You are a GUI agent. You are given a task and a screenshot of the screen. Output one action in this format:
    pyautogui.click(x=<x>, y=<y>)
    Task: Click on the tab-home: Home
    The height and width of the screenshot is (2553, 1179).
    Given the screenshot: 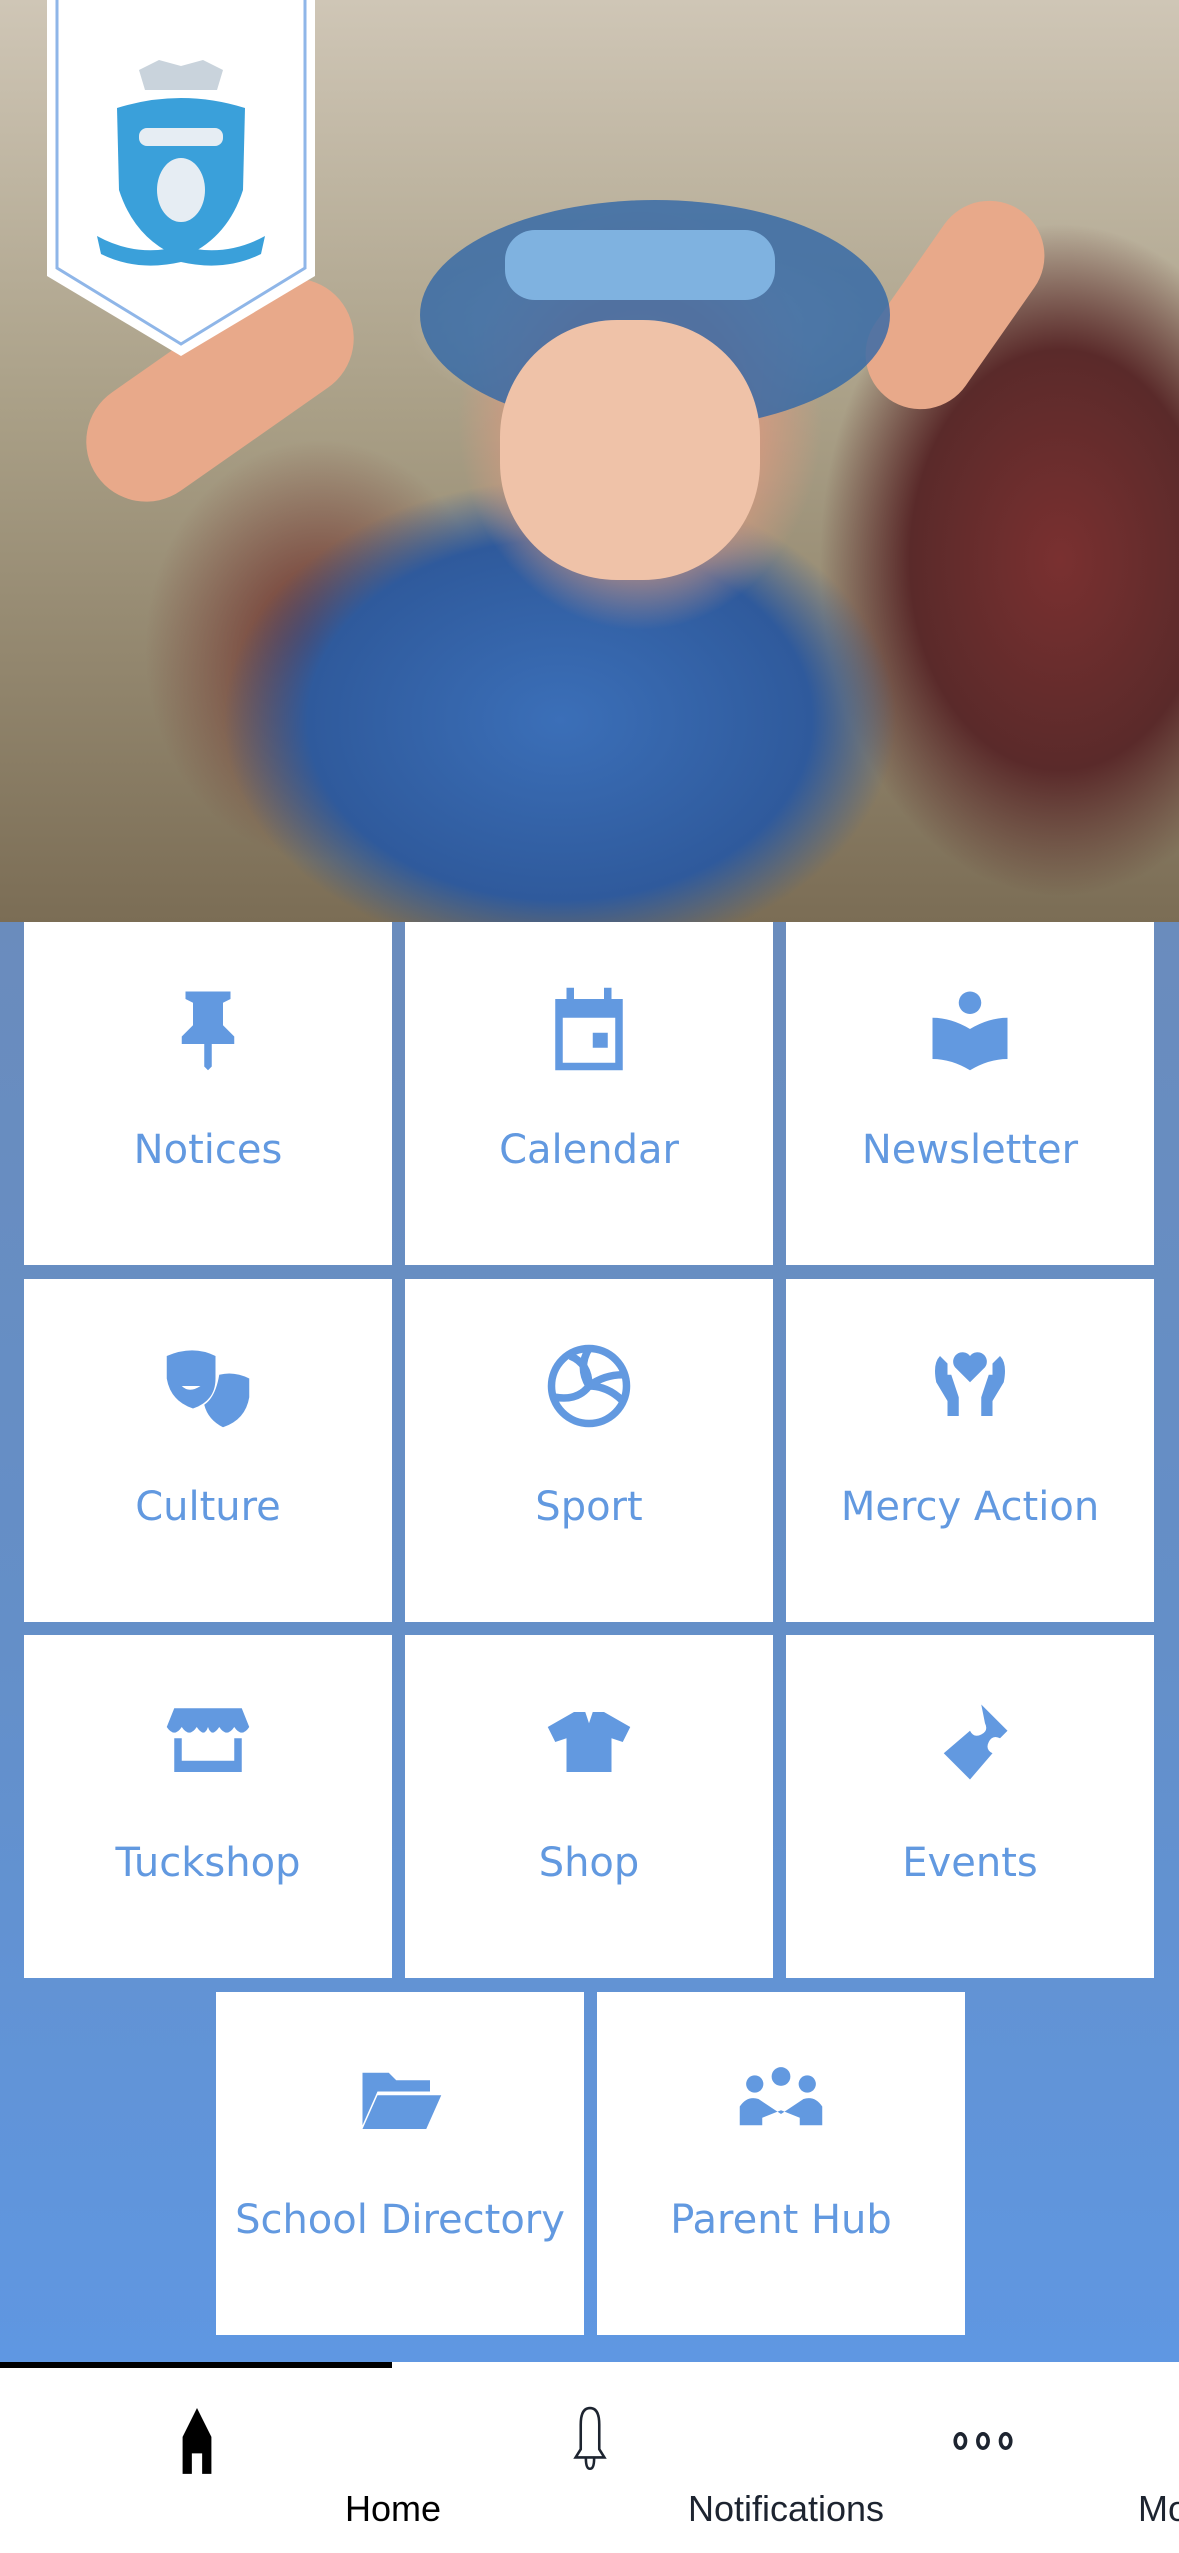 What is the action you would take?
    pyautogui.click(x=220, y=2457)
    